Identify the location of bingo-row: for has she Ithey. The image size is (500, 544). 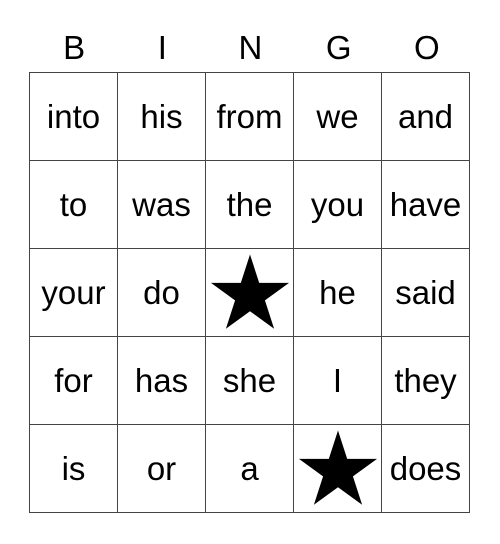
(249, 380).